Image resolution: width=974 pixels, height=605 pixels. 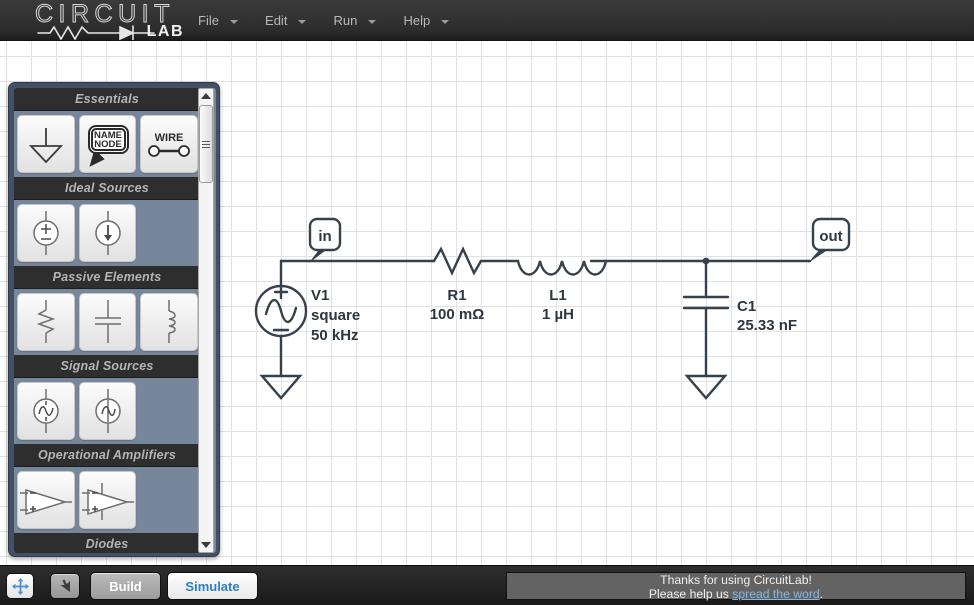 I want to click on palette-item-wire: WIRE, so click(x=169, y=144).